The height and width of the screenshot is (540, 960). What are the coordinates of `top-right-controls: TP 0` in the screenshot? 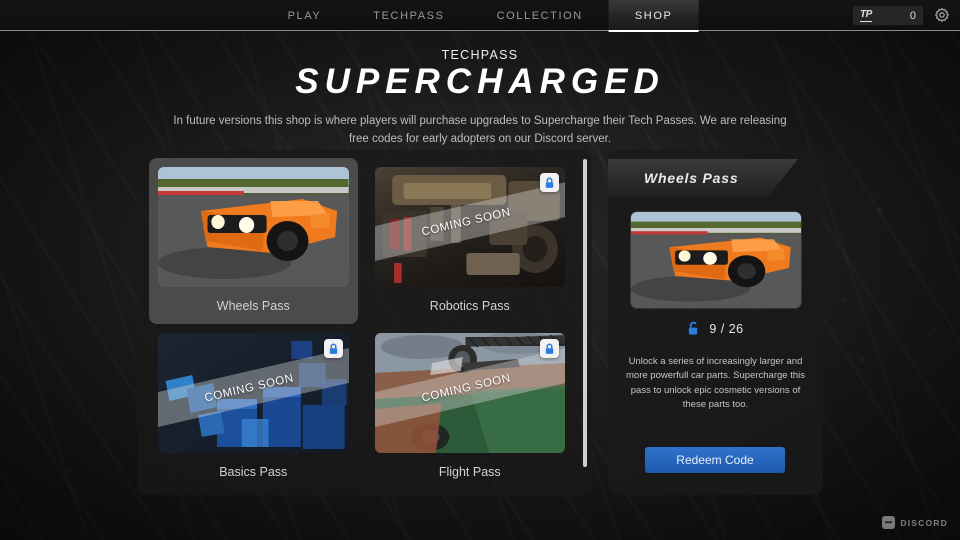 It's located at (902, 15).